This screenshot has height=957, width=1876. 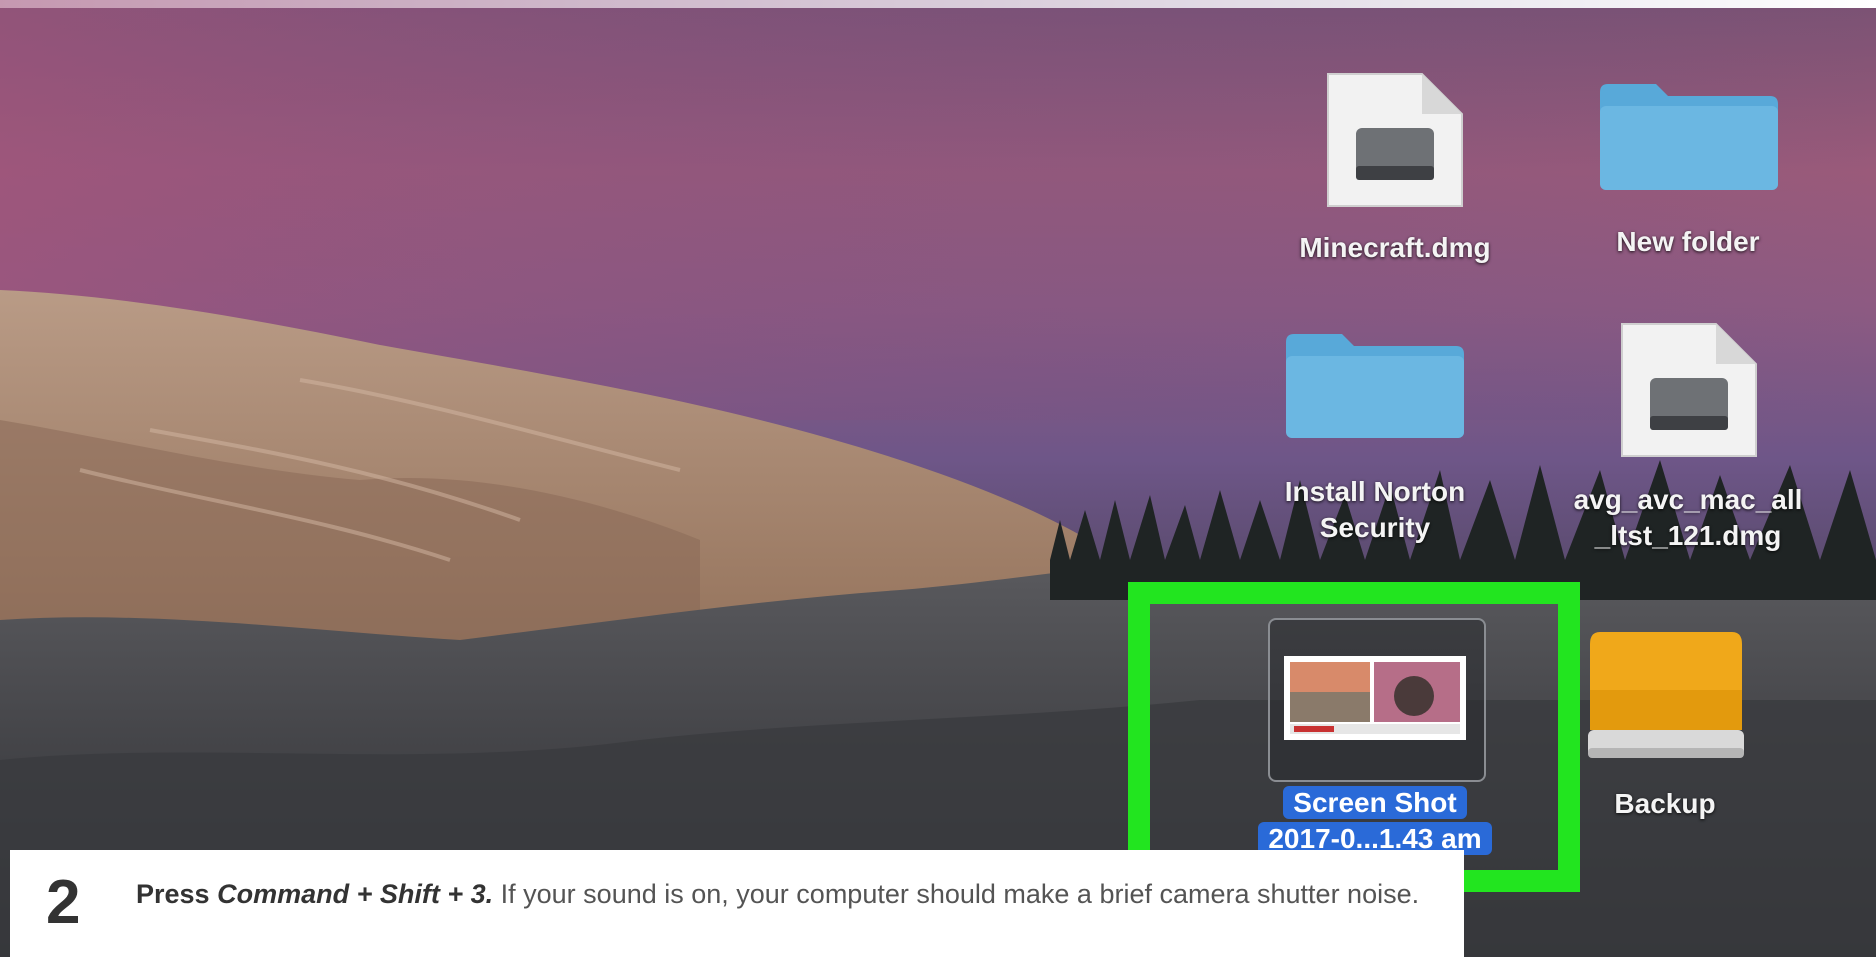 What do you see at coordinates (1375, 491) in the screenshot?
I see `icon-label-line: Install Norton` at bounding box center [1375, 491].